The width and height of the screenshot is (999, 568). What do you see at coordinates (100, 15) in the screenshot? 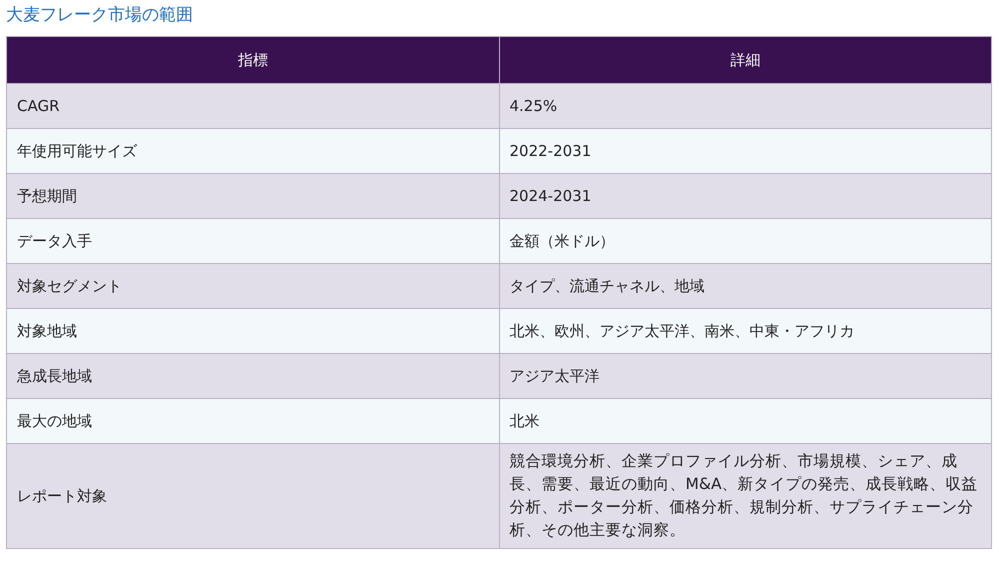
I see `page-title: 大麦フレーク市場の範囲` at bounding box center [100, 15].